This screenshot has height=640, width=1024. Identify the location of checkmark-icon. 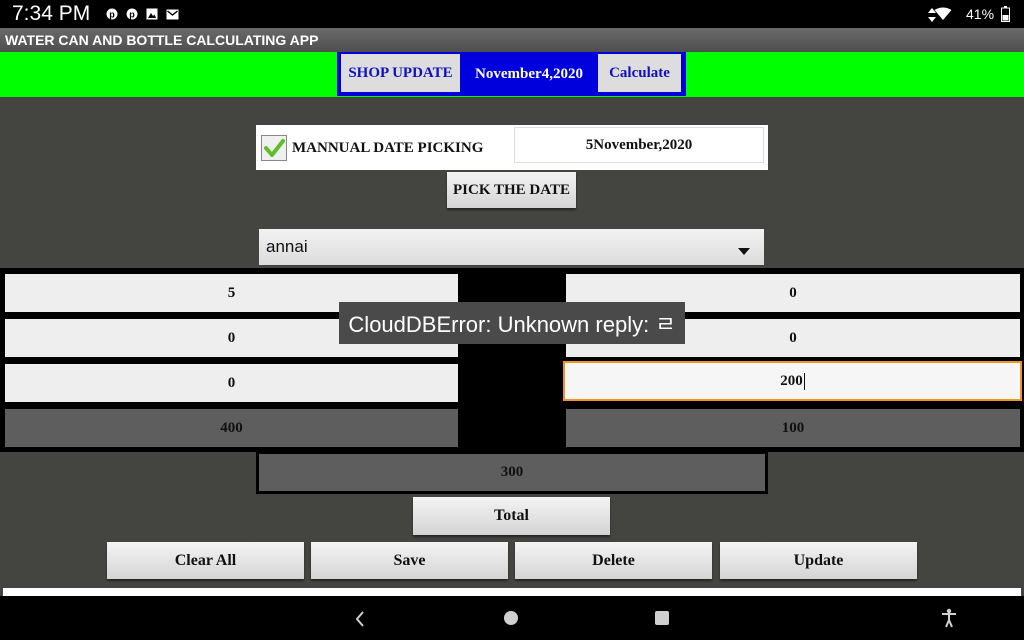
(274, 148).